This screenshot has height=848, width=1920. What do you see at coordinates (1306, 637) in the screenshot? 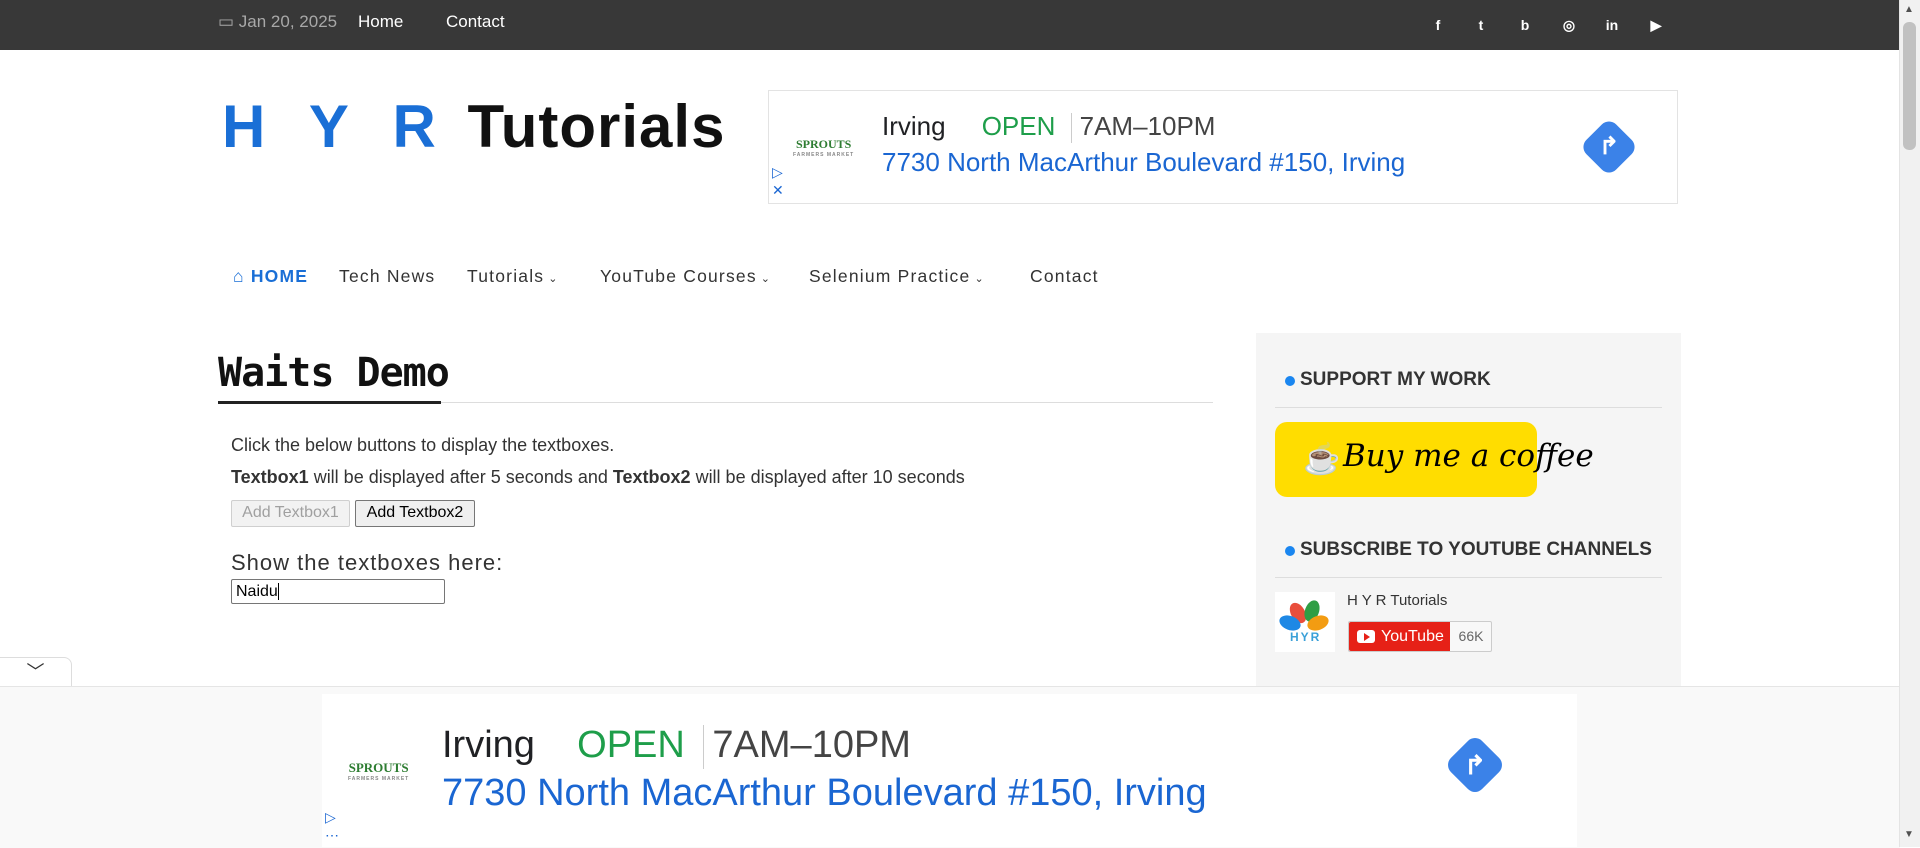
I see `channel-logo-text: HYR` at bounding box center [1306, 637].